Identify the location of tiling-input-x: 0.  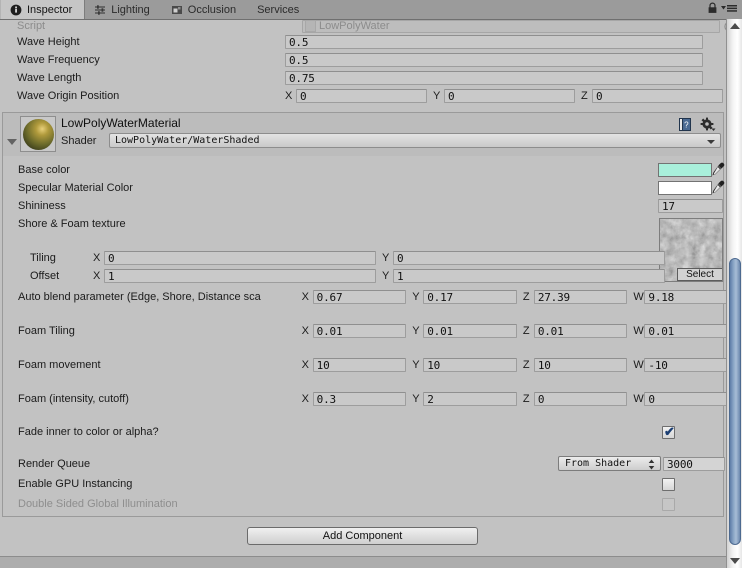
(240, 258).